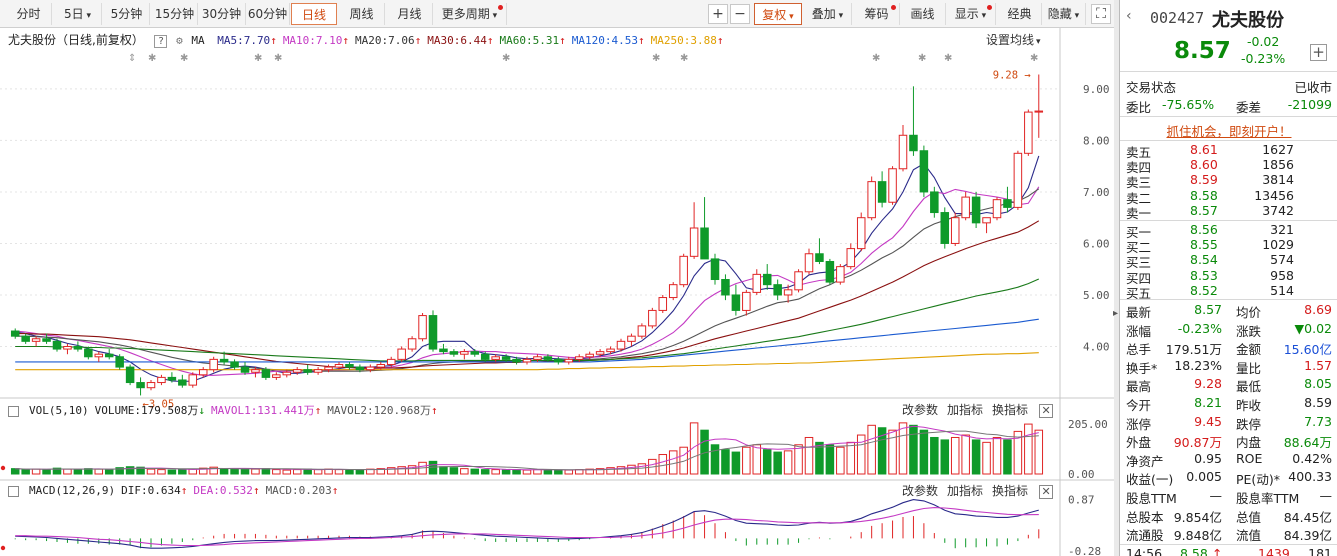  Describe the element at coordinates (527, 340) in the screenshot. I see `ma-line-ma120` at that location.